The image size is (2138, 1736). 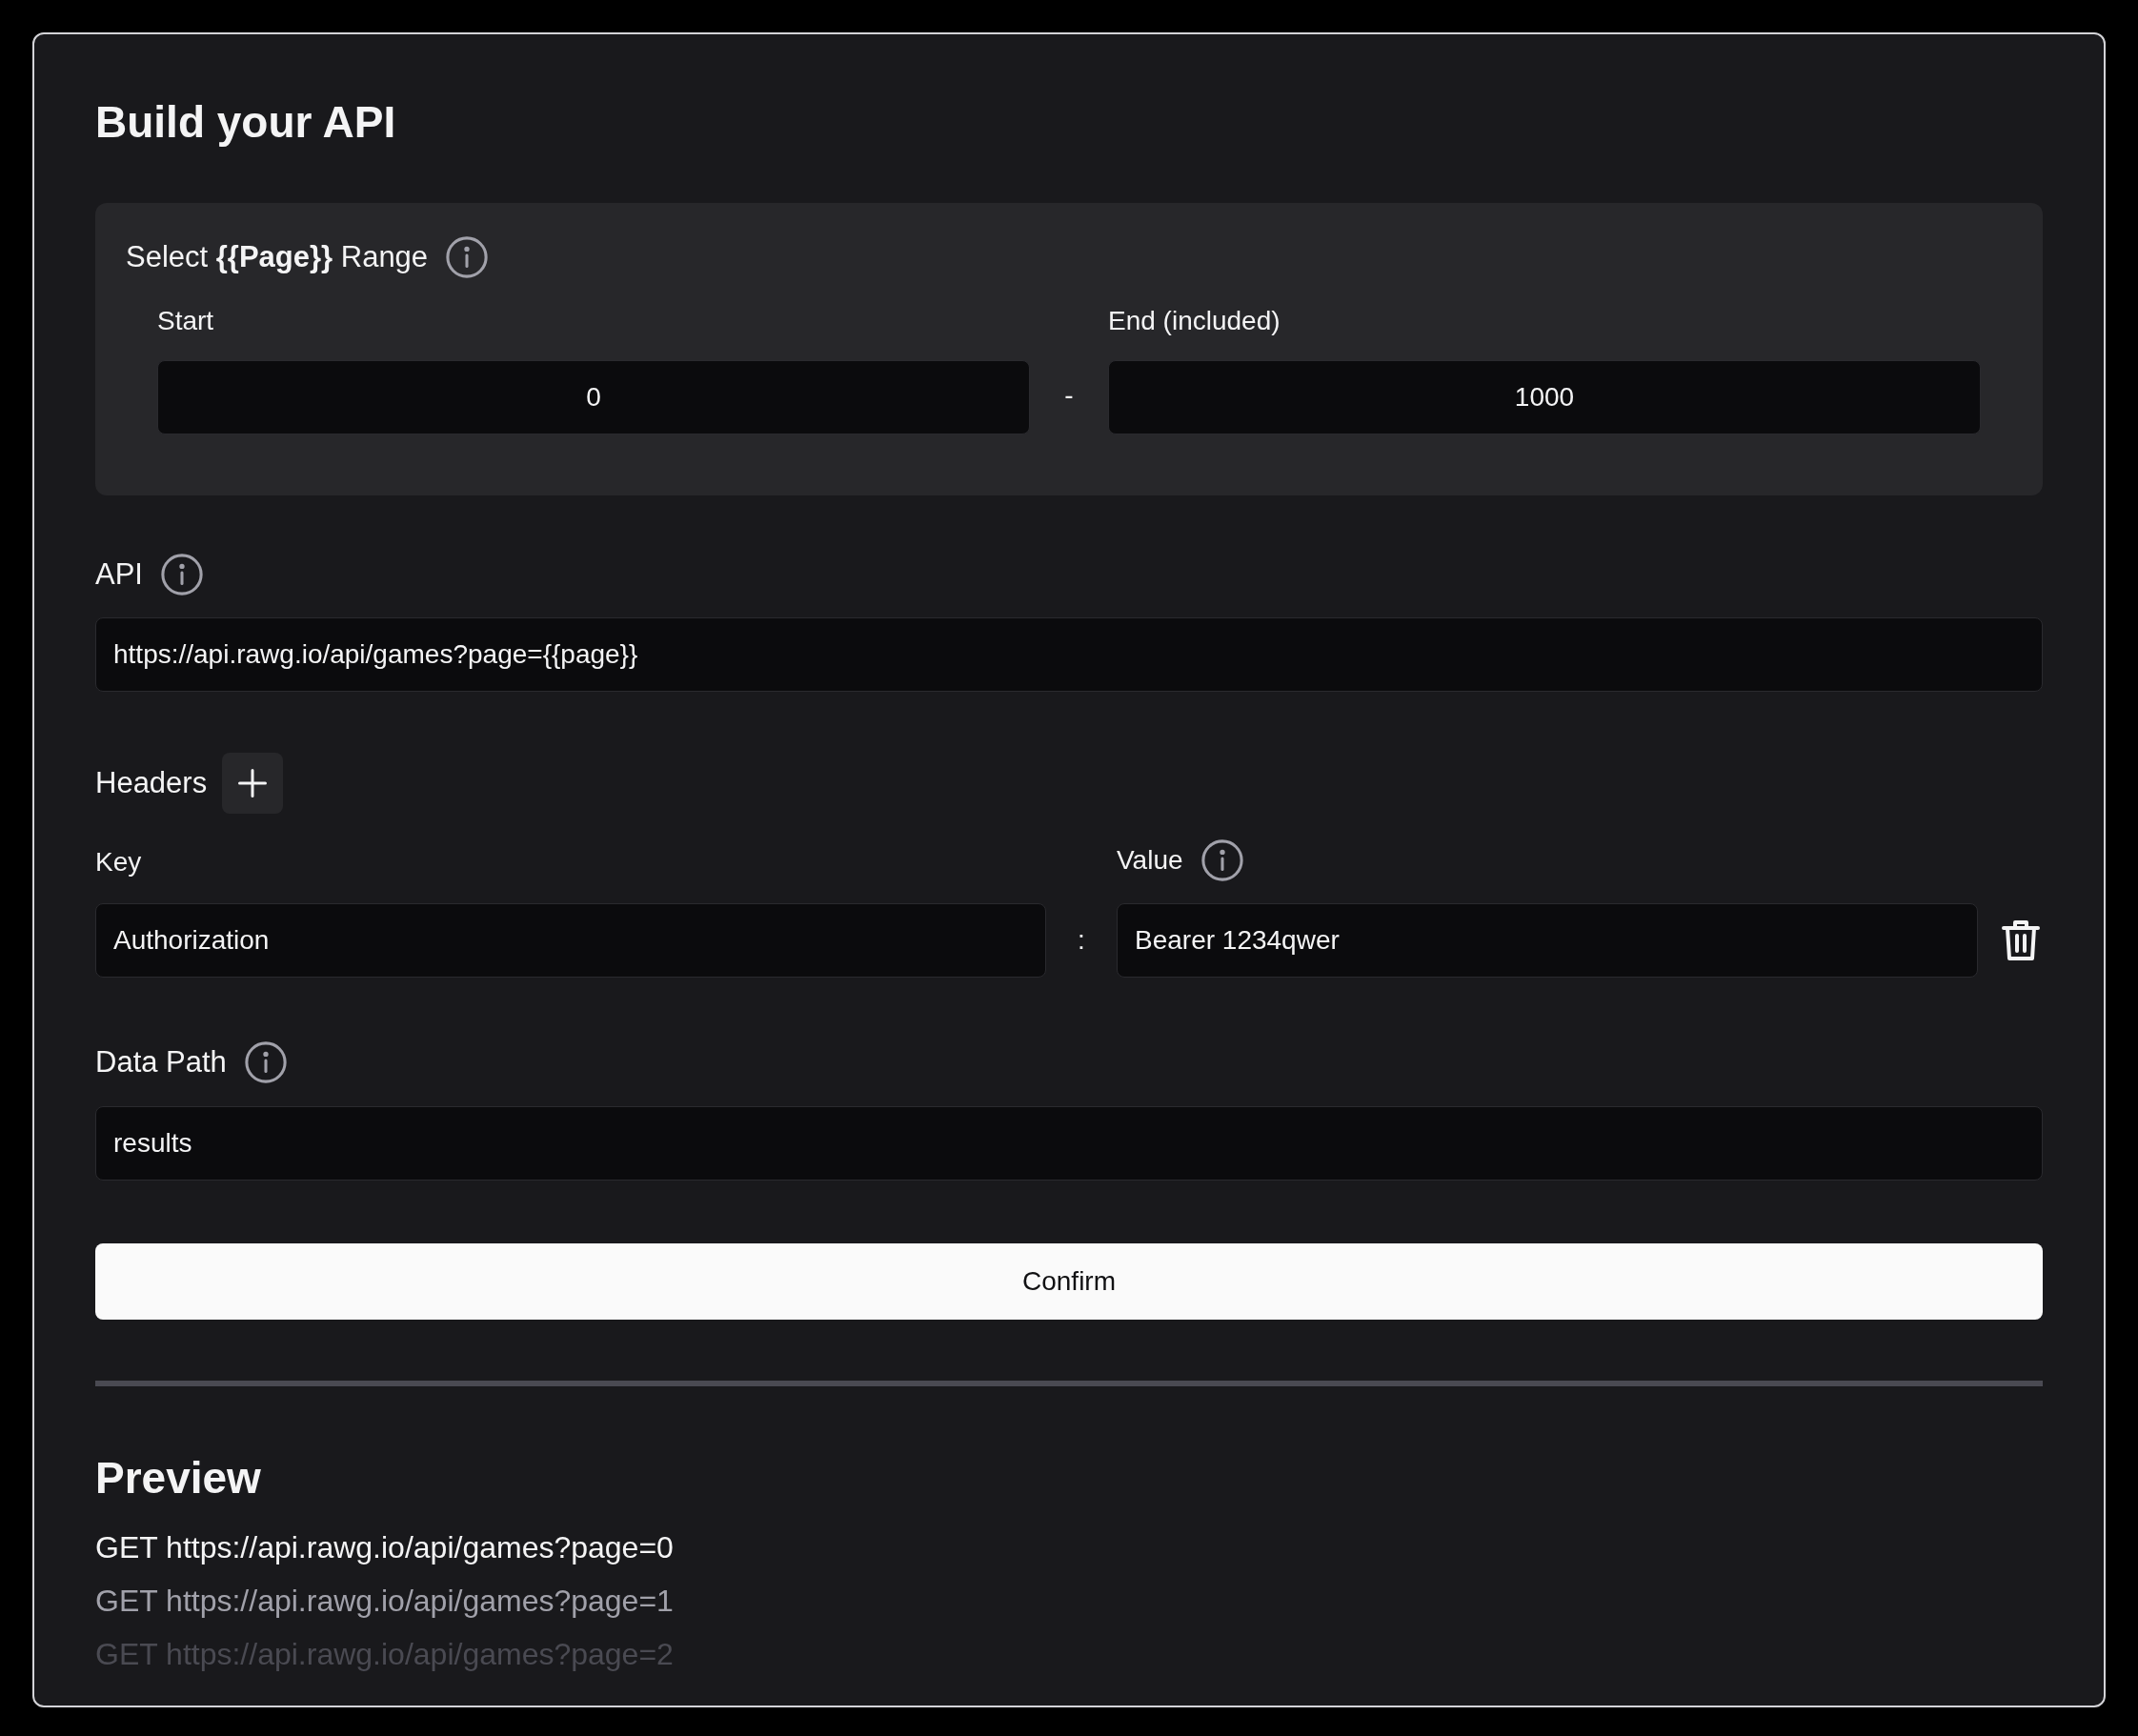 What do you see at coordinates (178, 1477) in the screenshot?
I see `preview-title: Preview` at bounding box center [178, 1477].